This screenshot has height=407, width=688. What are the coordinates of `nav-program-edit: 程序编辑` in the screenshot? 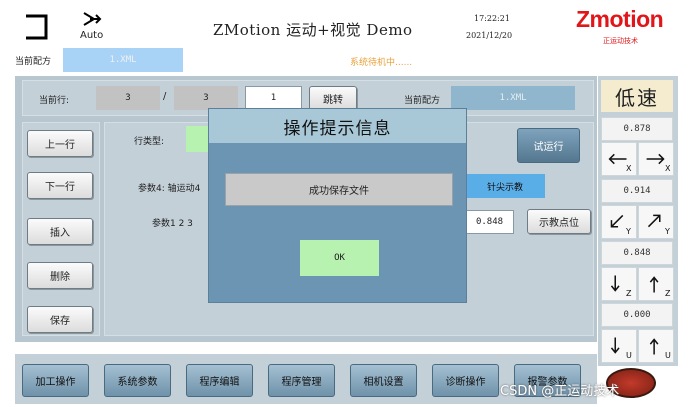 It's located at (219, 380).